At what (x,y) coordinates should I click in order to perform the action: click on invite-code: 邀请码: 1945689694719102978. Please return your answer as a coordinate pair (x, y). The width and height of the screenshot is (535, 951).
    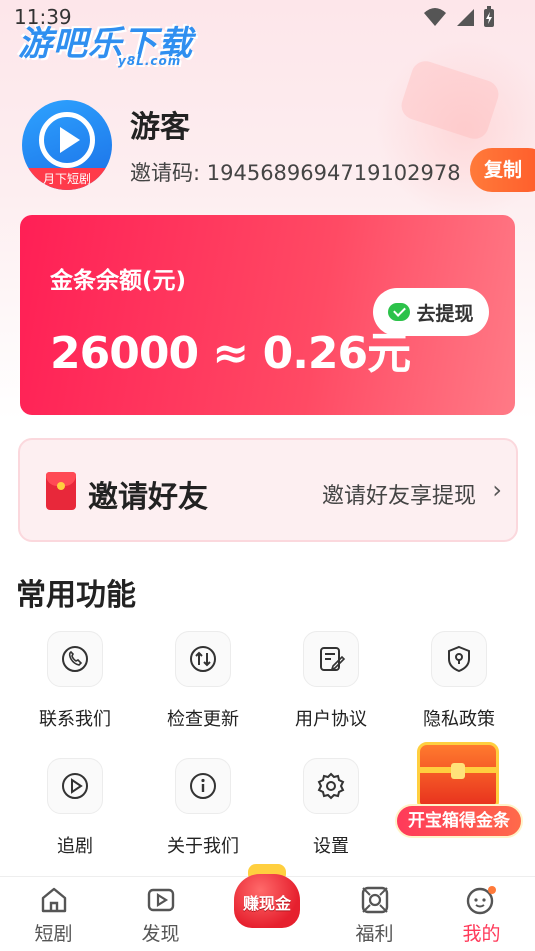
    Looking at the image, I should click on (295, 173).